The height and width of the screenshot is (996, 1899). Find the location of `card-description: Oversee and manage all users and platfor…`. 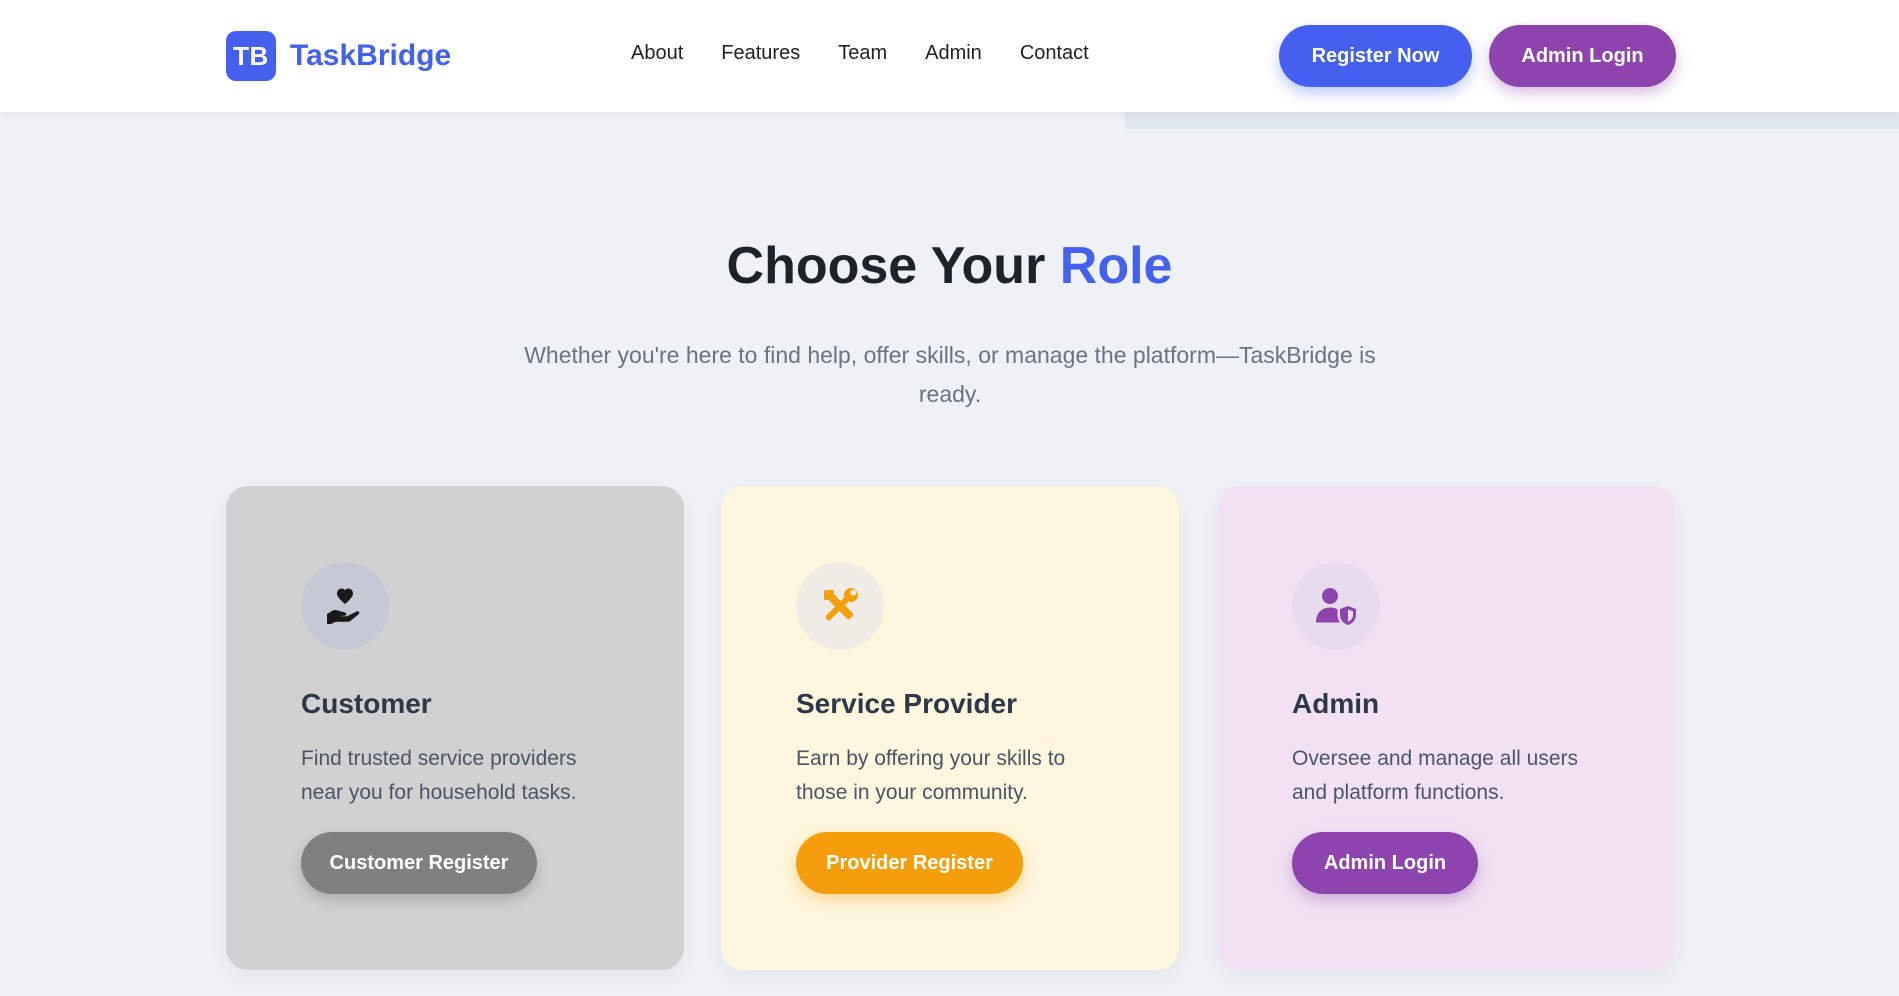

card-description: Oversee and manage all users and platfor… is located at coordinates (1435, 775).